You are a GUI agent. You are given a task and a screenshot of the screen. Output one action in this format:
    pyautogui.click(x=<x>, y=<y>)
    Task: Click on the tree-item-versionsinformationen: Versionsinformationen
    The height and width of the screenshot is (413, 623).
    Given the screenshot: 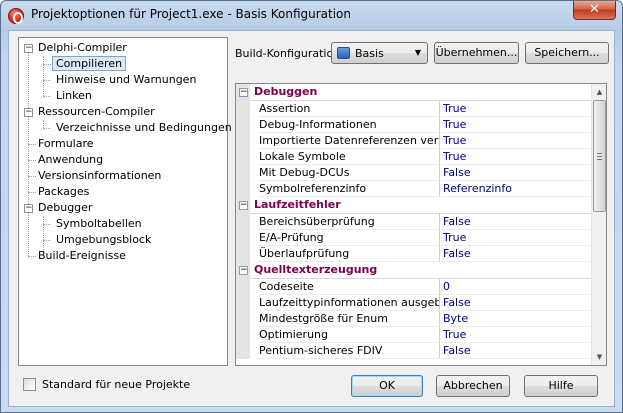 What is the action you would take?
    pyautogui.click(x=99, y=176)
    